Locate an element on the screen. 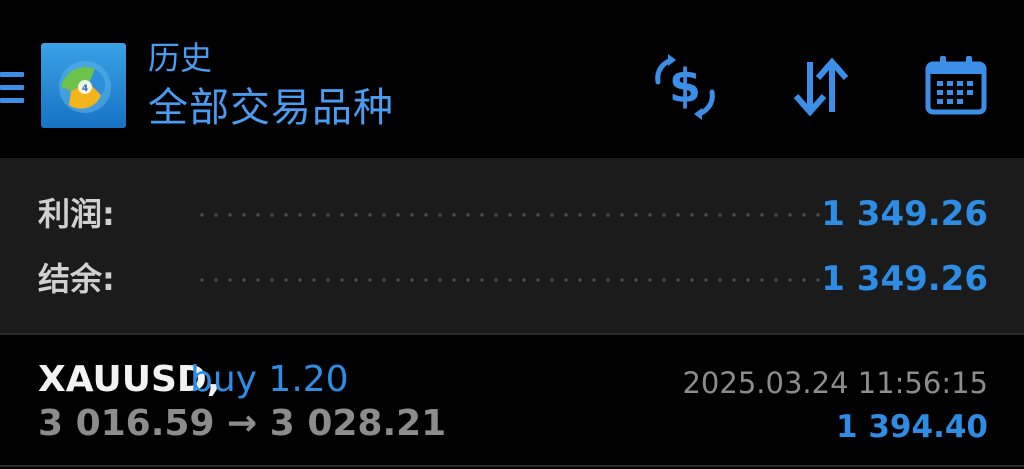 The width and height of the screenshot is (1024, 469). divider is located at coordinates (512, 466).